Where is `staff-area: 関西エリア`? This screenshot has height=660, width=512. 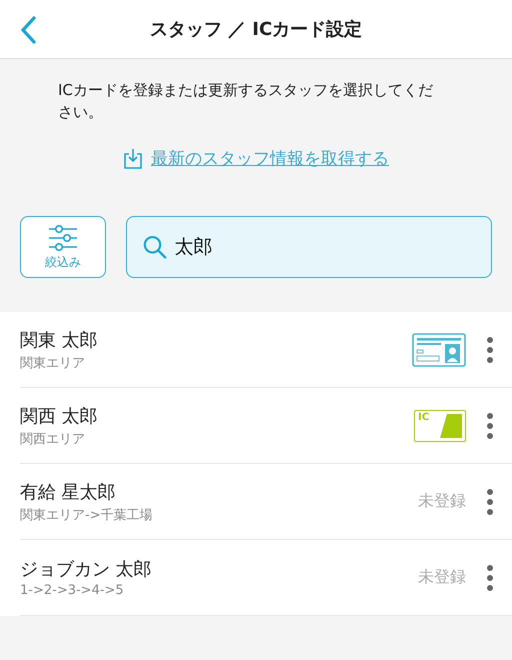
staff-area: 関西エリア is located at coordinates (207, 439).